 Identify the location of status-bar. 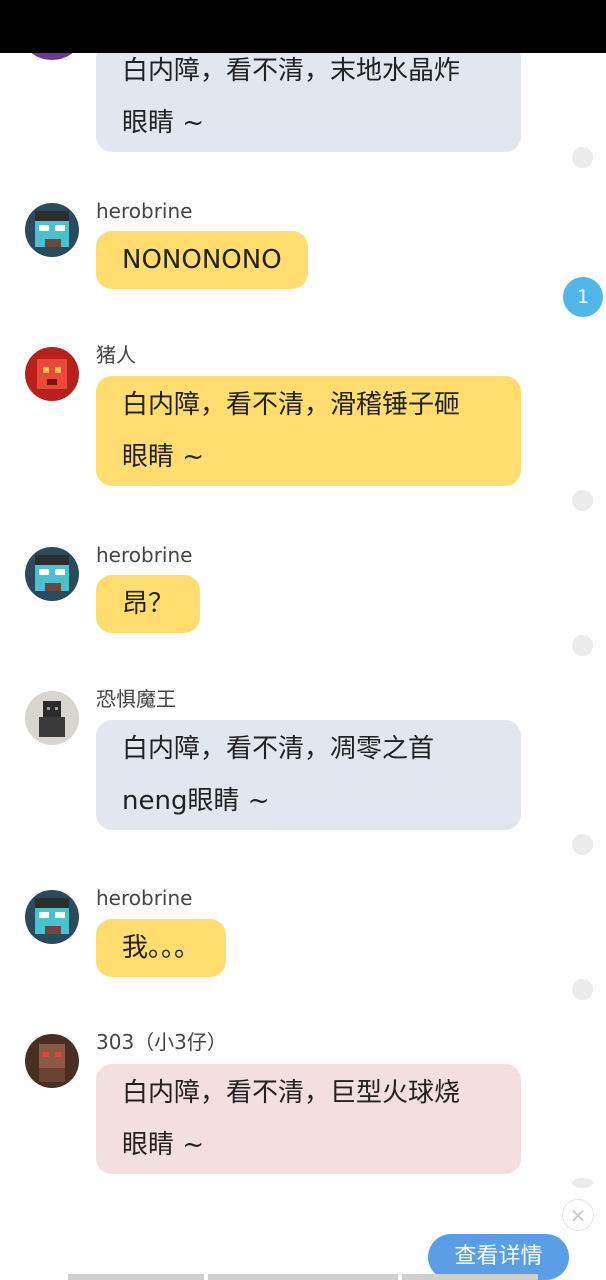
(303, 26).